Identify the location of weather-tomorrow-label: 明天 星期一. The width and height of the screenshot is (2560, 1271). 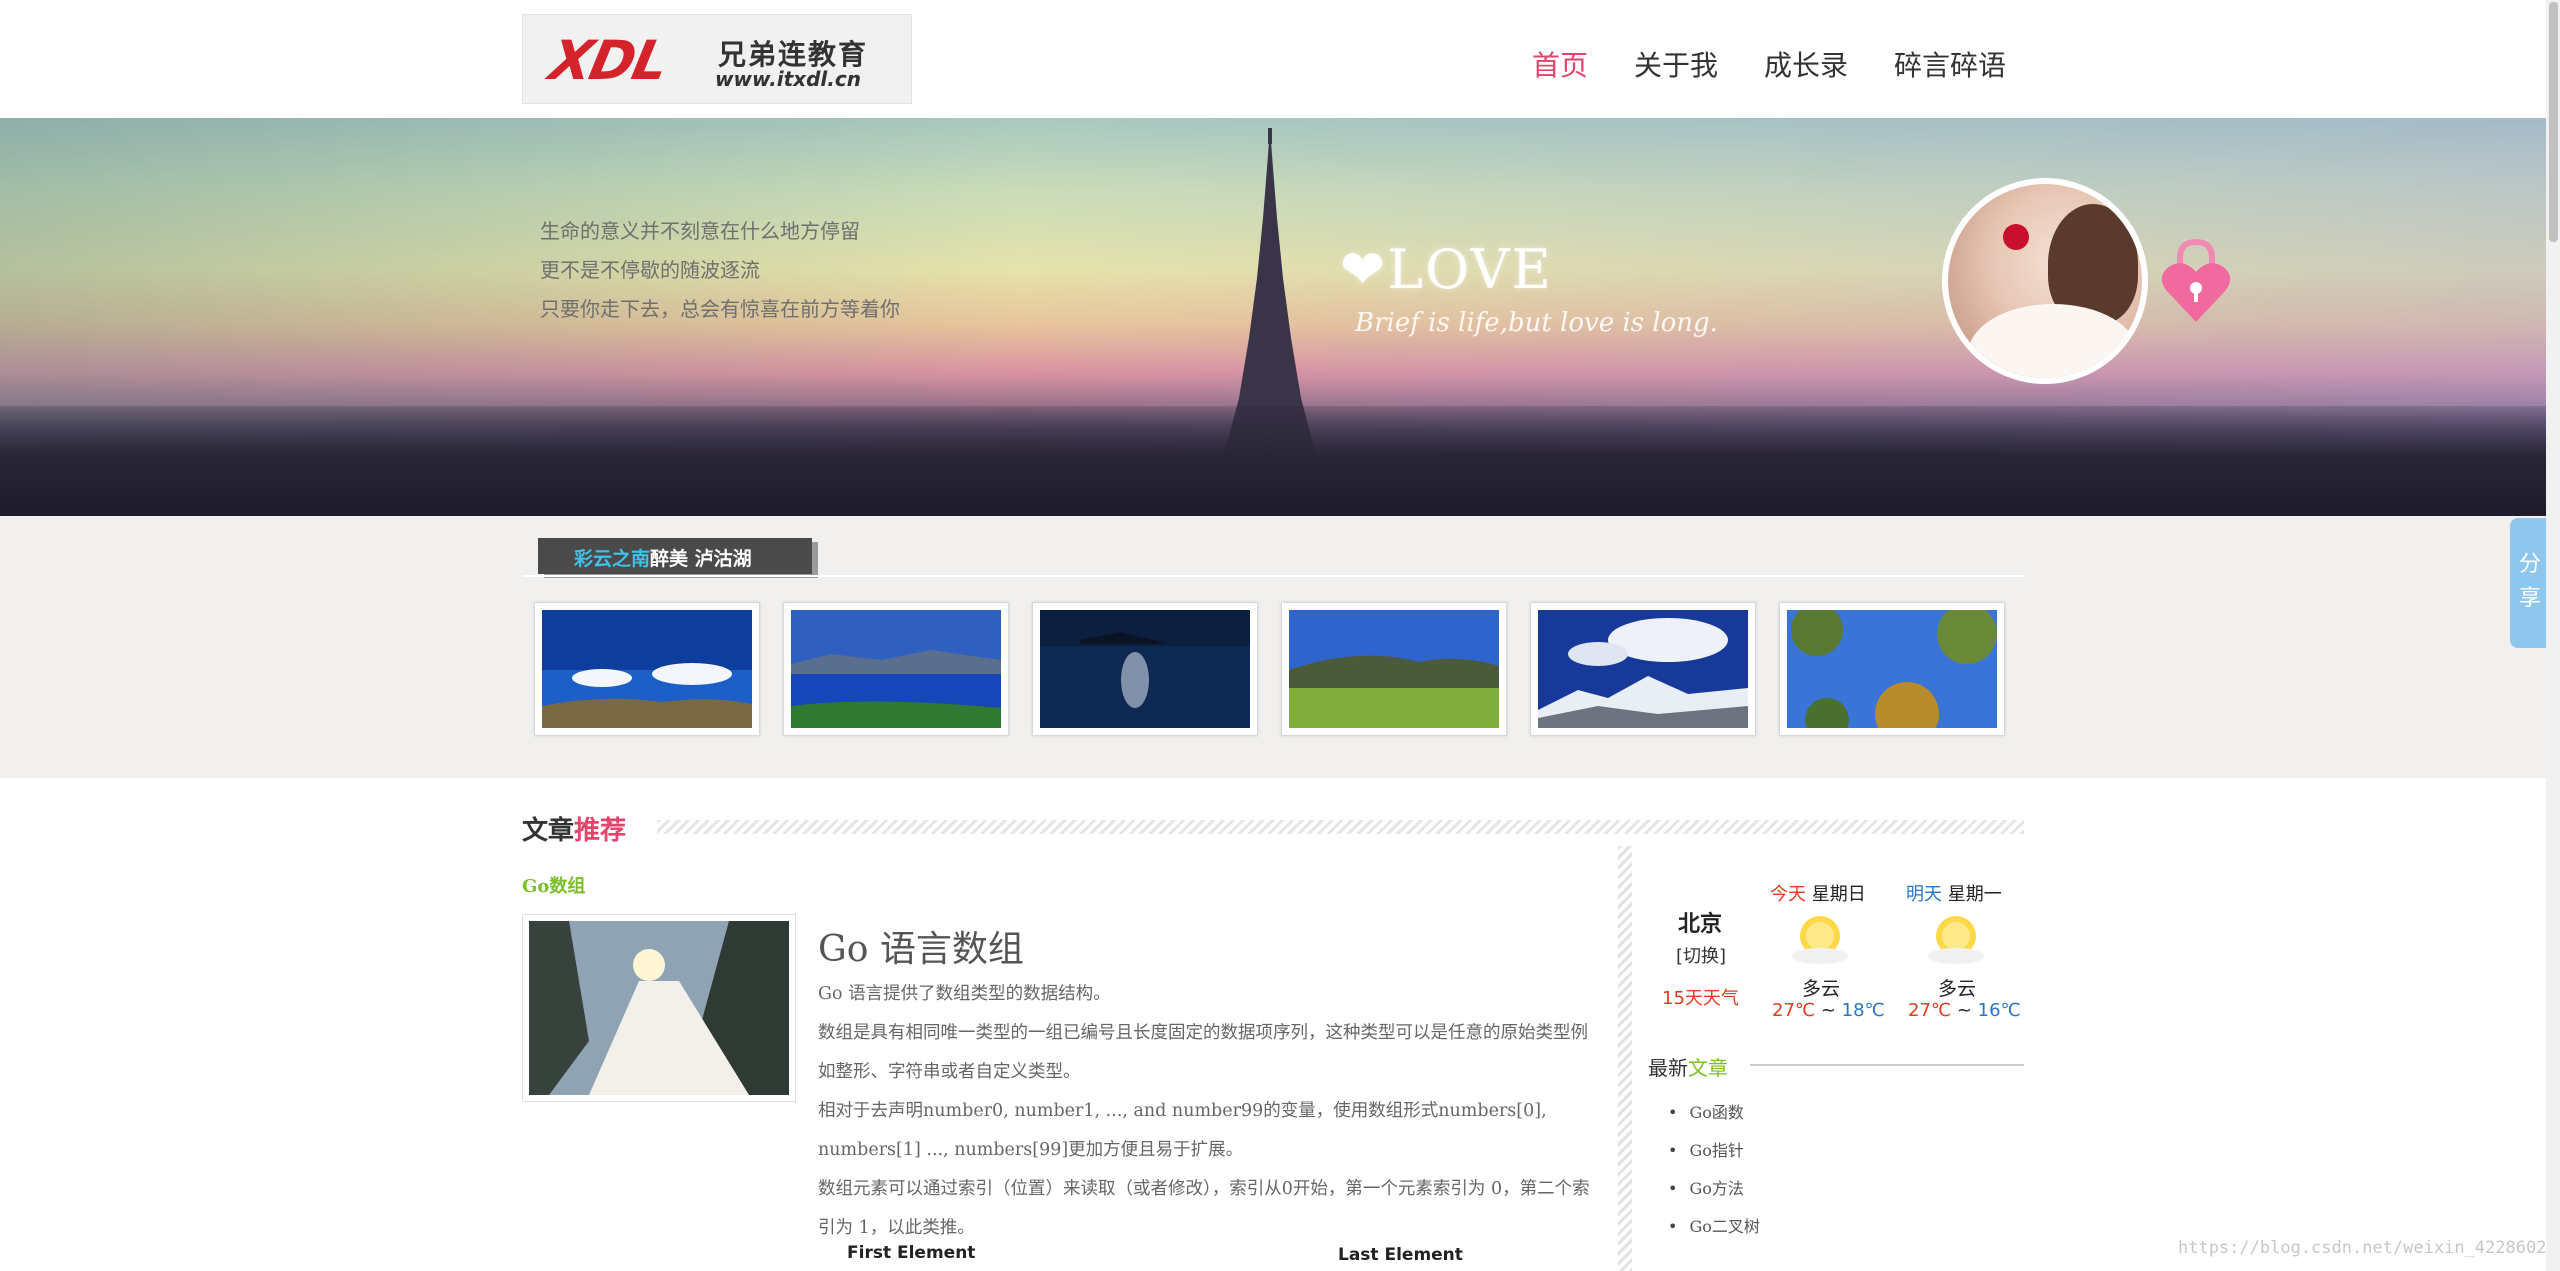
(1954, 893).